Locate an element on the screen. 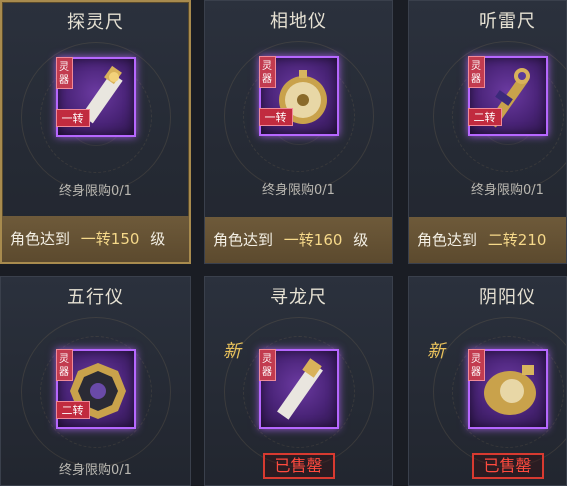 This screenshot has height=486, width=567. requirement-tier: 二转210 is located at coordinates (517, 240).